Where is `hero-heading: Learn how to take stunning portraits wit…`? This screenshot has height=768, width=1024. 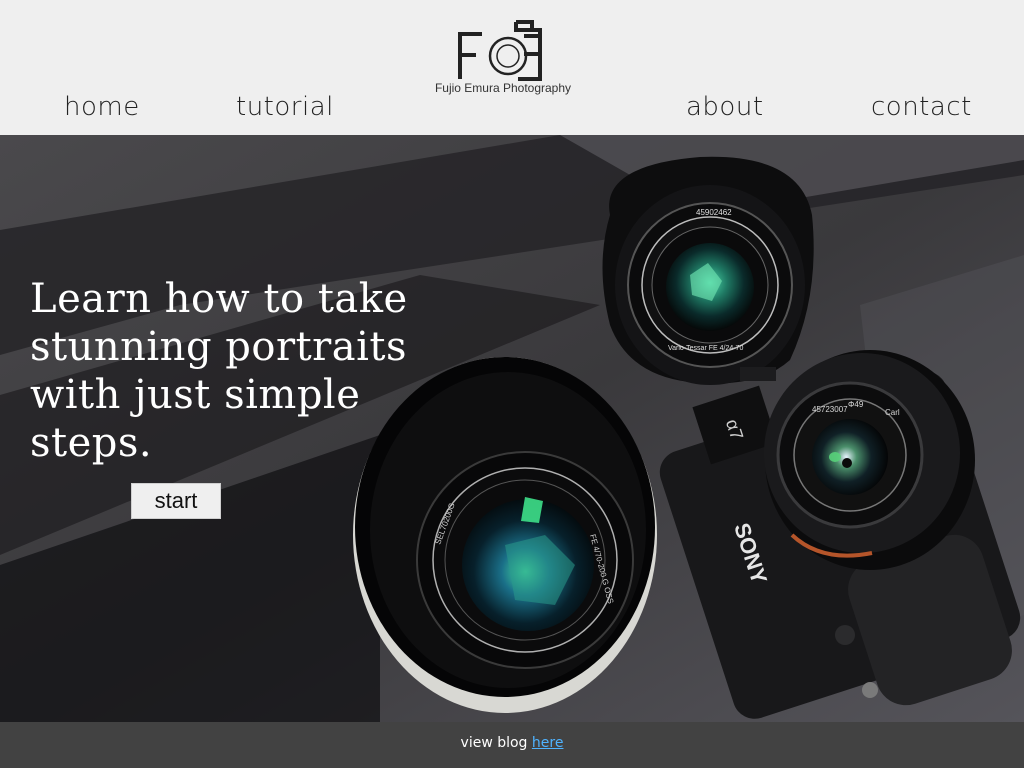 hero-heading: Learn how to take stunning portraits wit… is located at coordinates (219, 371).